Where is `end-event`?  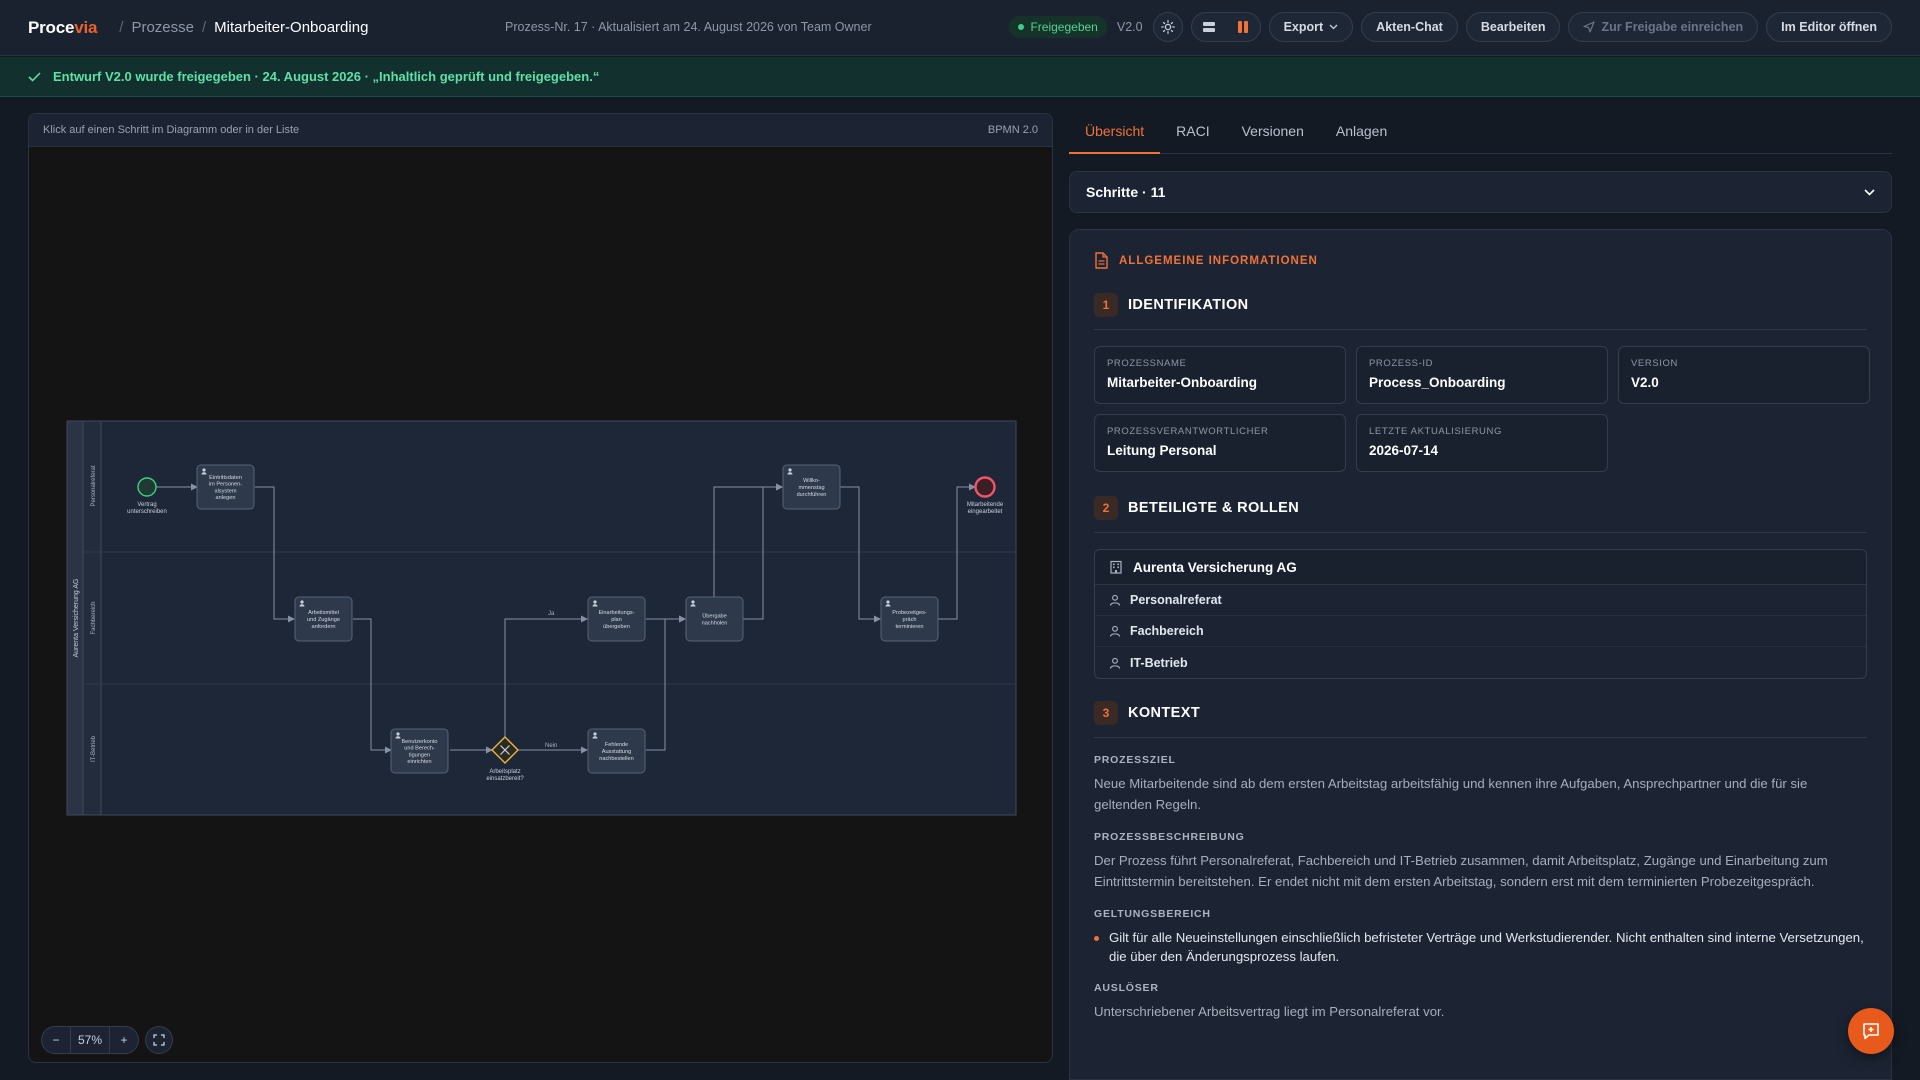
end-event is located at coordinates (985, 487).